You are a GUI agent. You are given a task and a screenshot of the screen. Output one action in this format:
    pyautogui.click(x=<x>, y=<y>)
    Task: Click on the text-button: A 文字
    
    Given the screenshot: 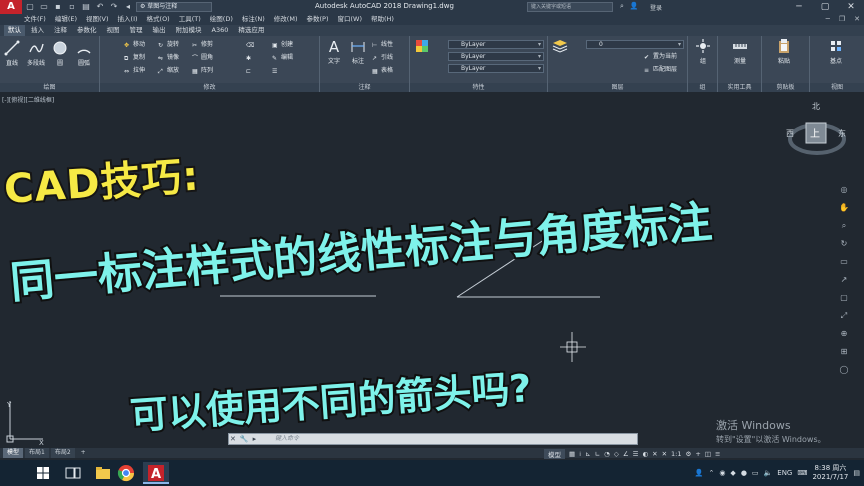 What is the action you would take?
    pyautogui.click(x=334, y=51)
    